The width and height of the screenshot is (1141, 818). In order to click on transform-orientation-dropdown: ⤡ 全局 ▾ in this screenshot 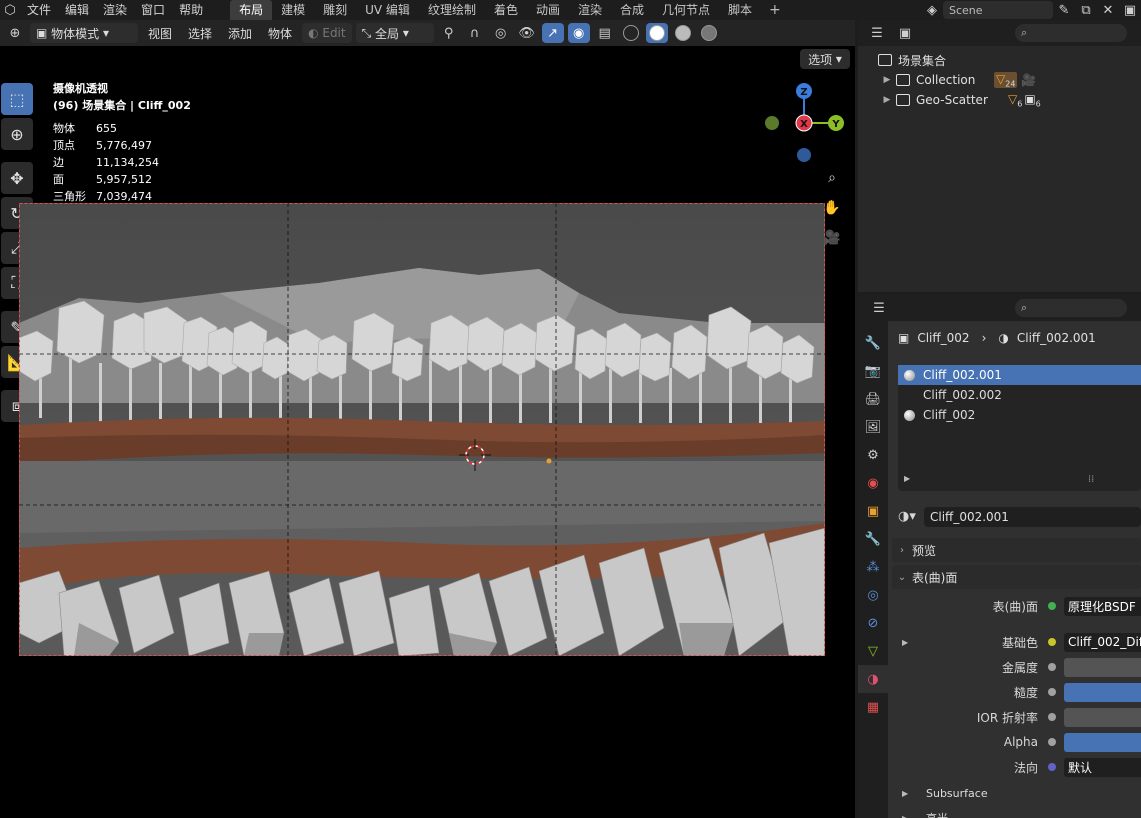, I will do `click(394, 33)`.